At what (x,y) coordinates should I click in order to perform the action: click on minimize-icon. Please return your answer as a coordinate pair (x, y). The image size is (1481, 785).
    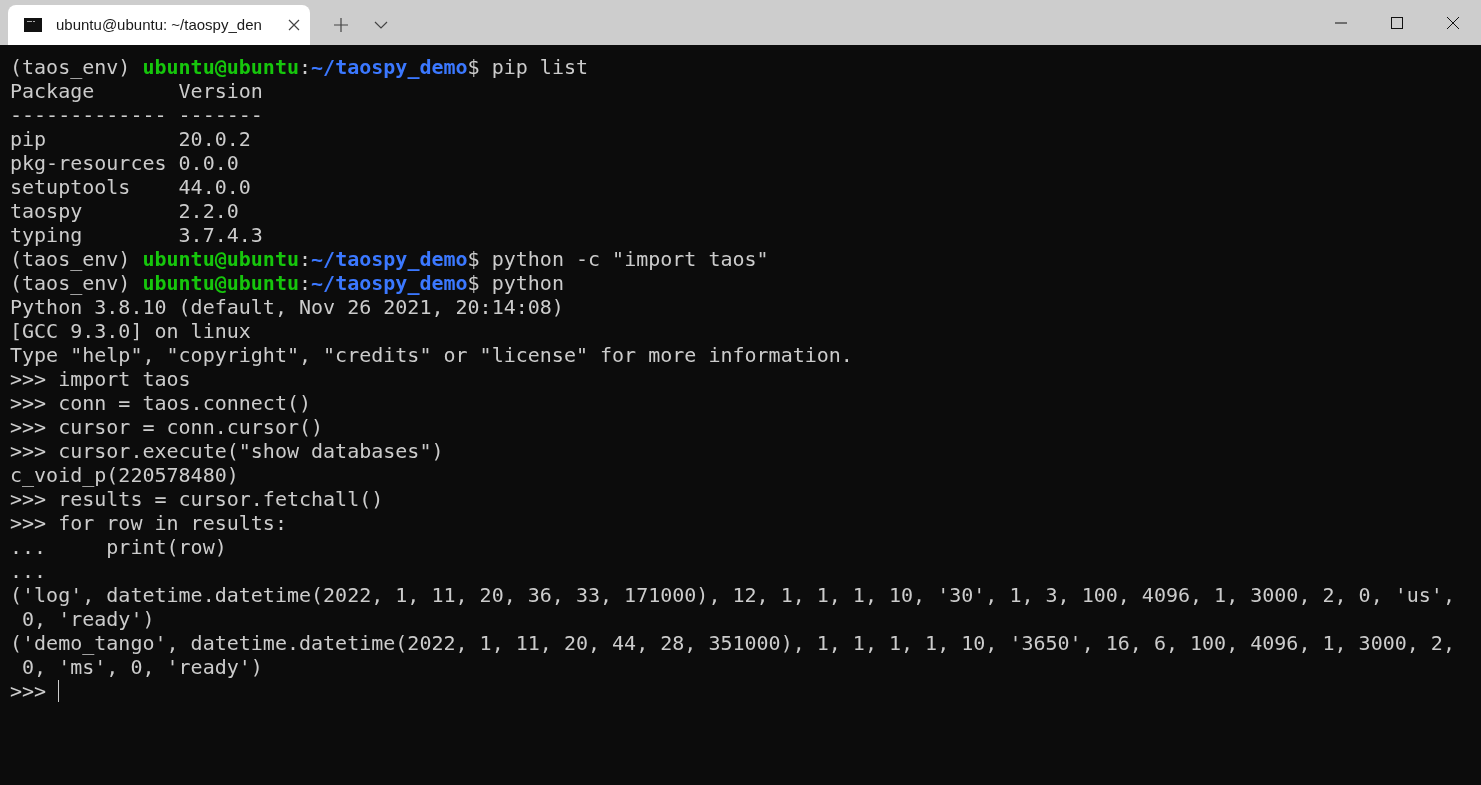
    Looking at the image, I should click on (1341, 22).